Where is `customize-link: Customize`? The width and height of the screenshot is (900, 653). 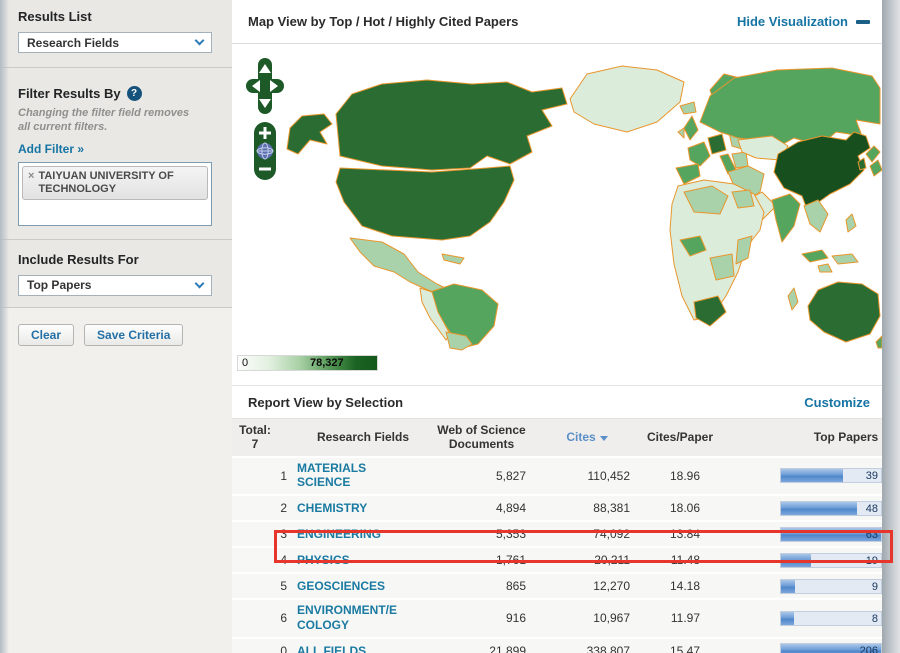 customize-link: Customize is located at coordinates (837, 402).